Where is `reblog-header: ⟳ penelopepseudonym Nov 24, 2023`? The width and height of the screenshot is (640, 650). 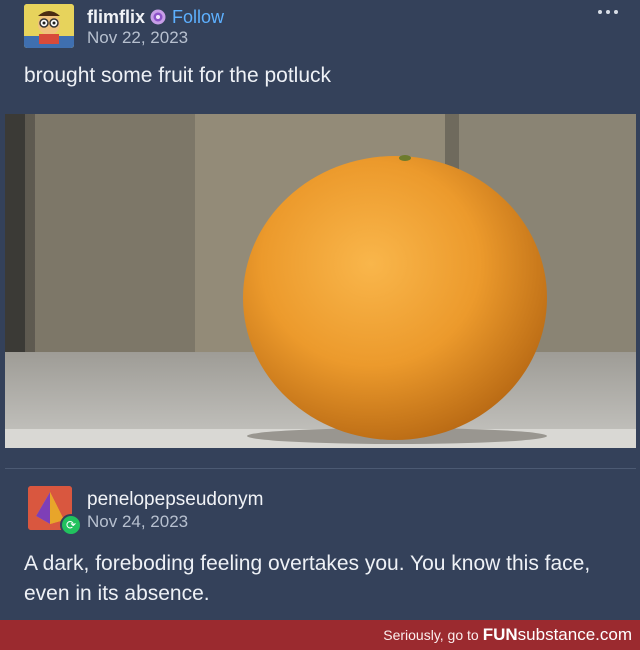
reblog-header: ⟳ penelopepseudonym Nov 24, 2023 is located at coordinates (324, 509).